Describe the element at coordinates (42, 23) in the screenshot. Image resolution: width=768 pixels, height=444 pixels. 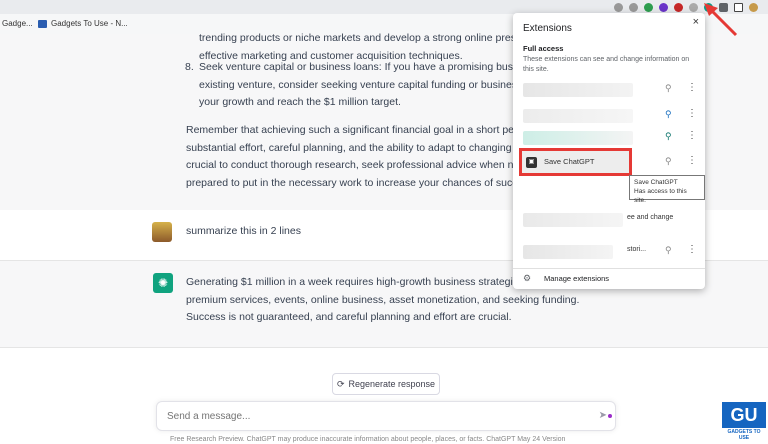
I see `gadgets-favicon-icon` at that location.